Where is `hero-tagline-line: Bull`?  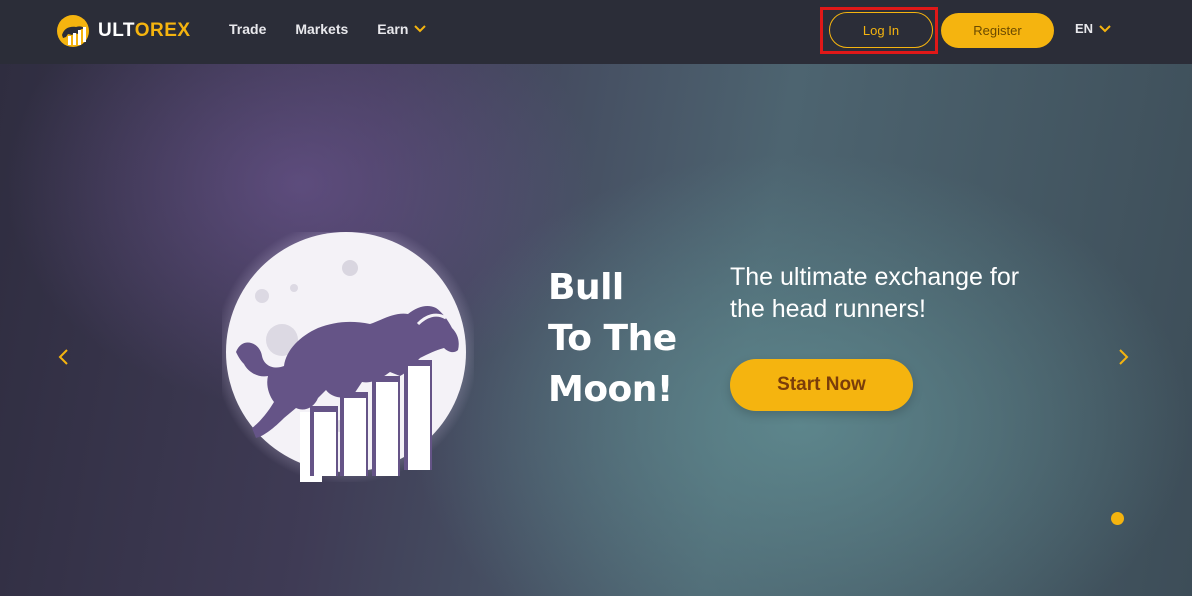 hero-tagline-line: Bull is located at coordinates (586, 287).